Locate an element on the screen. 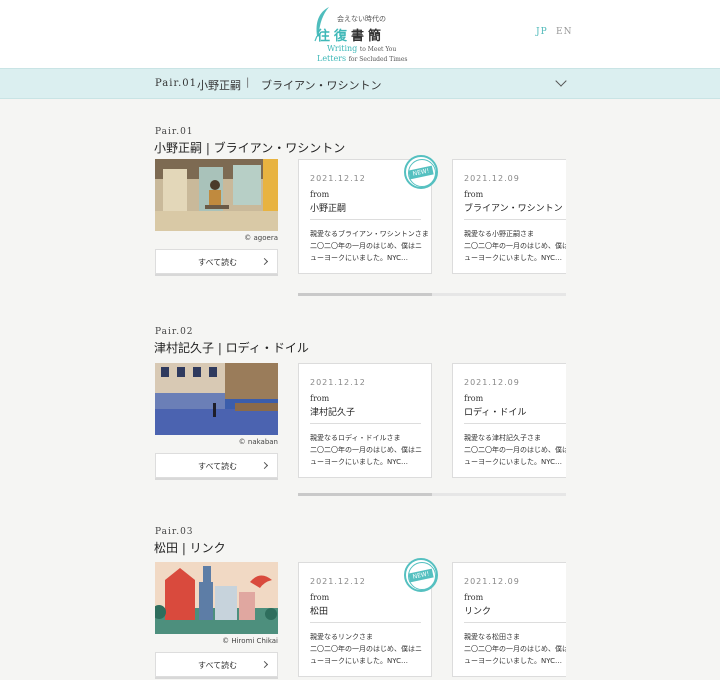 The image size is (720, 680). logo-title: 往復書簡 is located at coordinates (351, 36).